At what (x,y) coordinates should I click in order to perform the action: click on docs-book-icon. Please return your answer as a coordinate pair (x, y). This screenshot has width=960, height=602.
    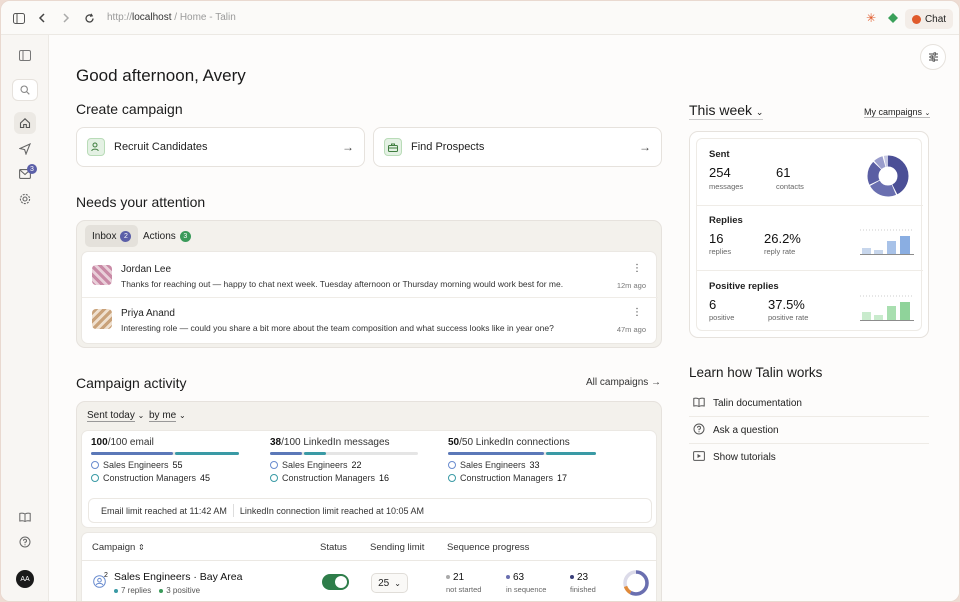
    Looking at the image, I should click on (25, 517).